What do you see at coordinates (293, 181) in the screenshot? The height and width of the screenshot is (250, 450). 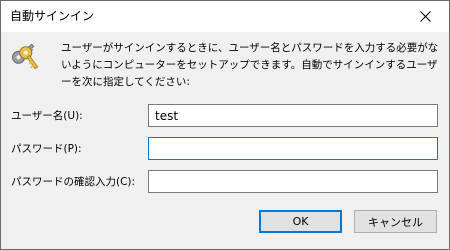 I see `confirm-password-input` at bounding box center [293, 181].